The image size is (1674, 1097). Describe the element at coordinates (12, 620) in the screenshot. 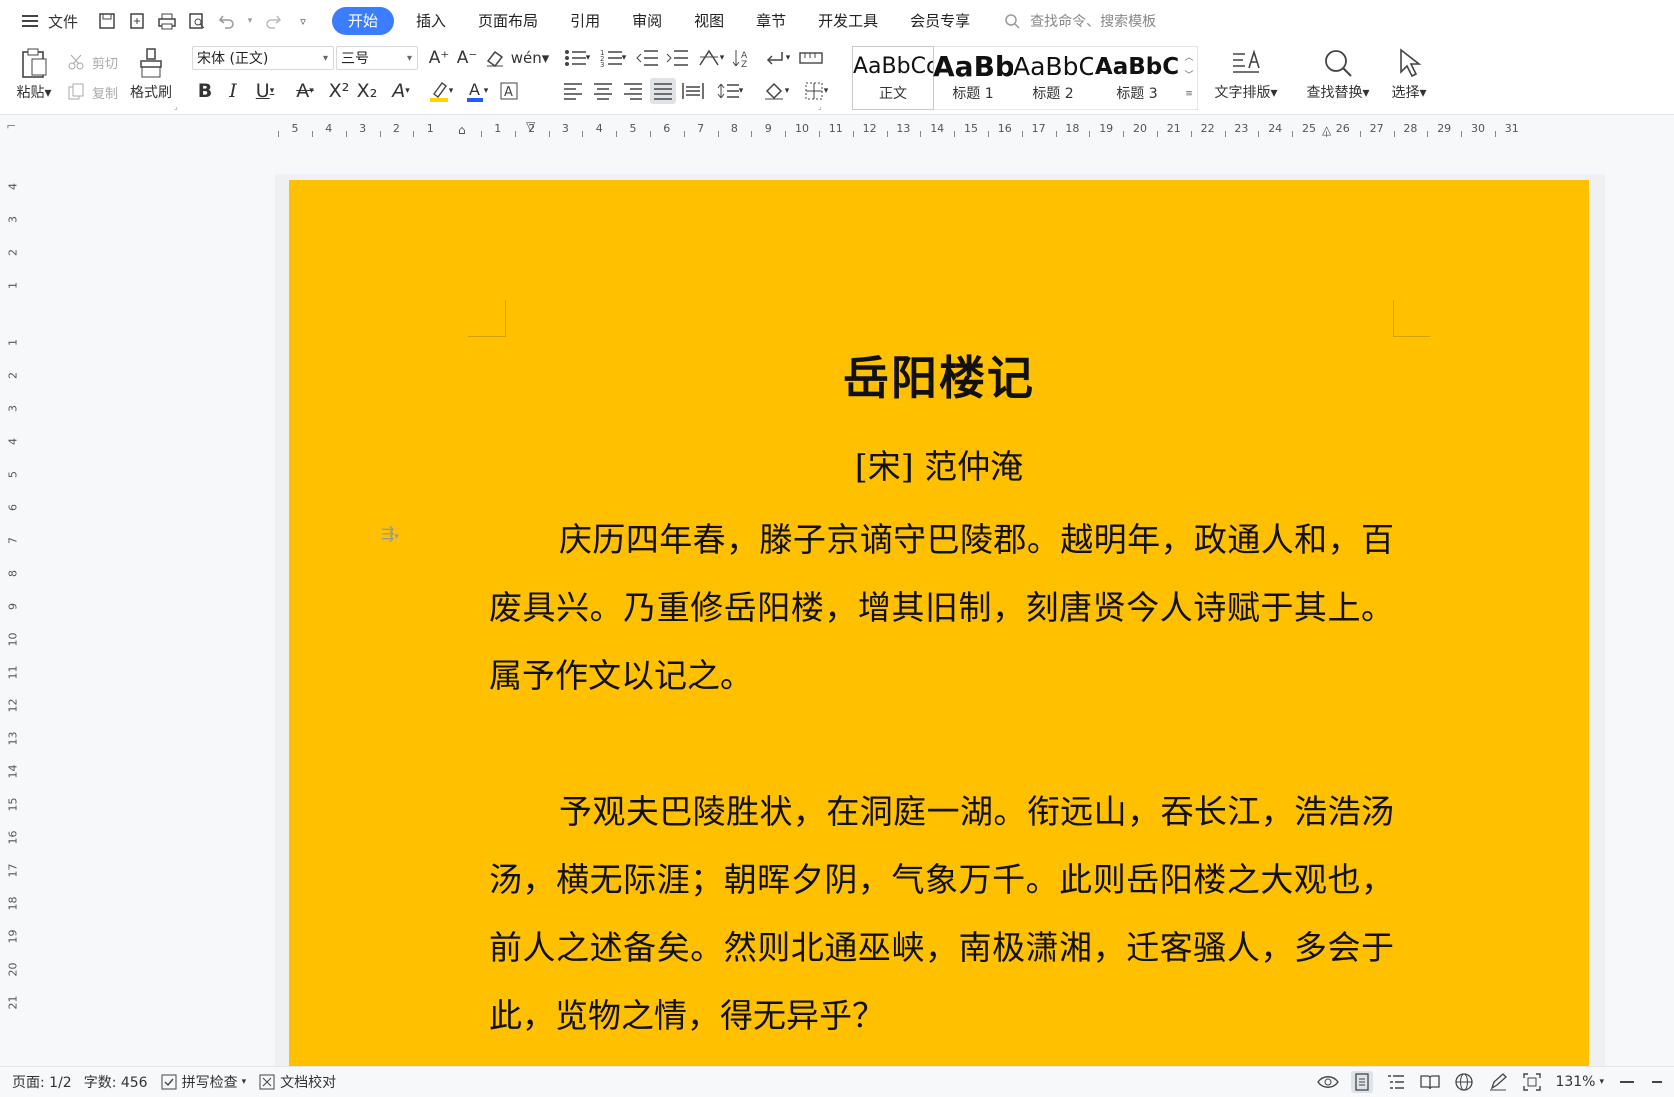

I see `vertical-ruler: 4 3 2 1 1 2 3 4 5 6 7 8 9 10 11 12 13 14 15 16 17 18 19 20 21` at that location.